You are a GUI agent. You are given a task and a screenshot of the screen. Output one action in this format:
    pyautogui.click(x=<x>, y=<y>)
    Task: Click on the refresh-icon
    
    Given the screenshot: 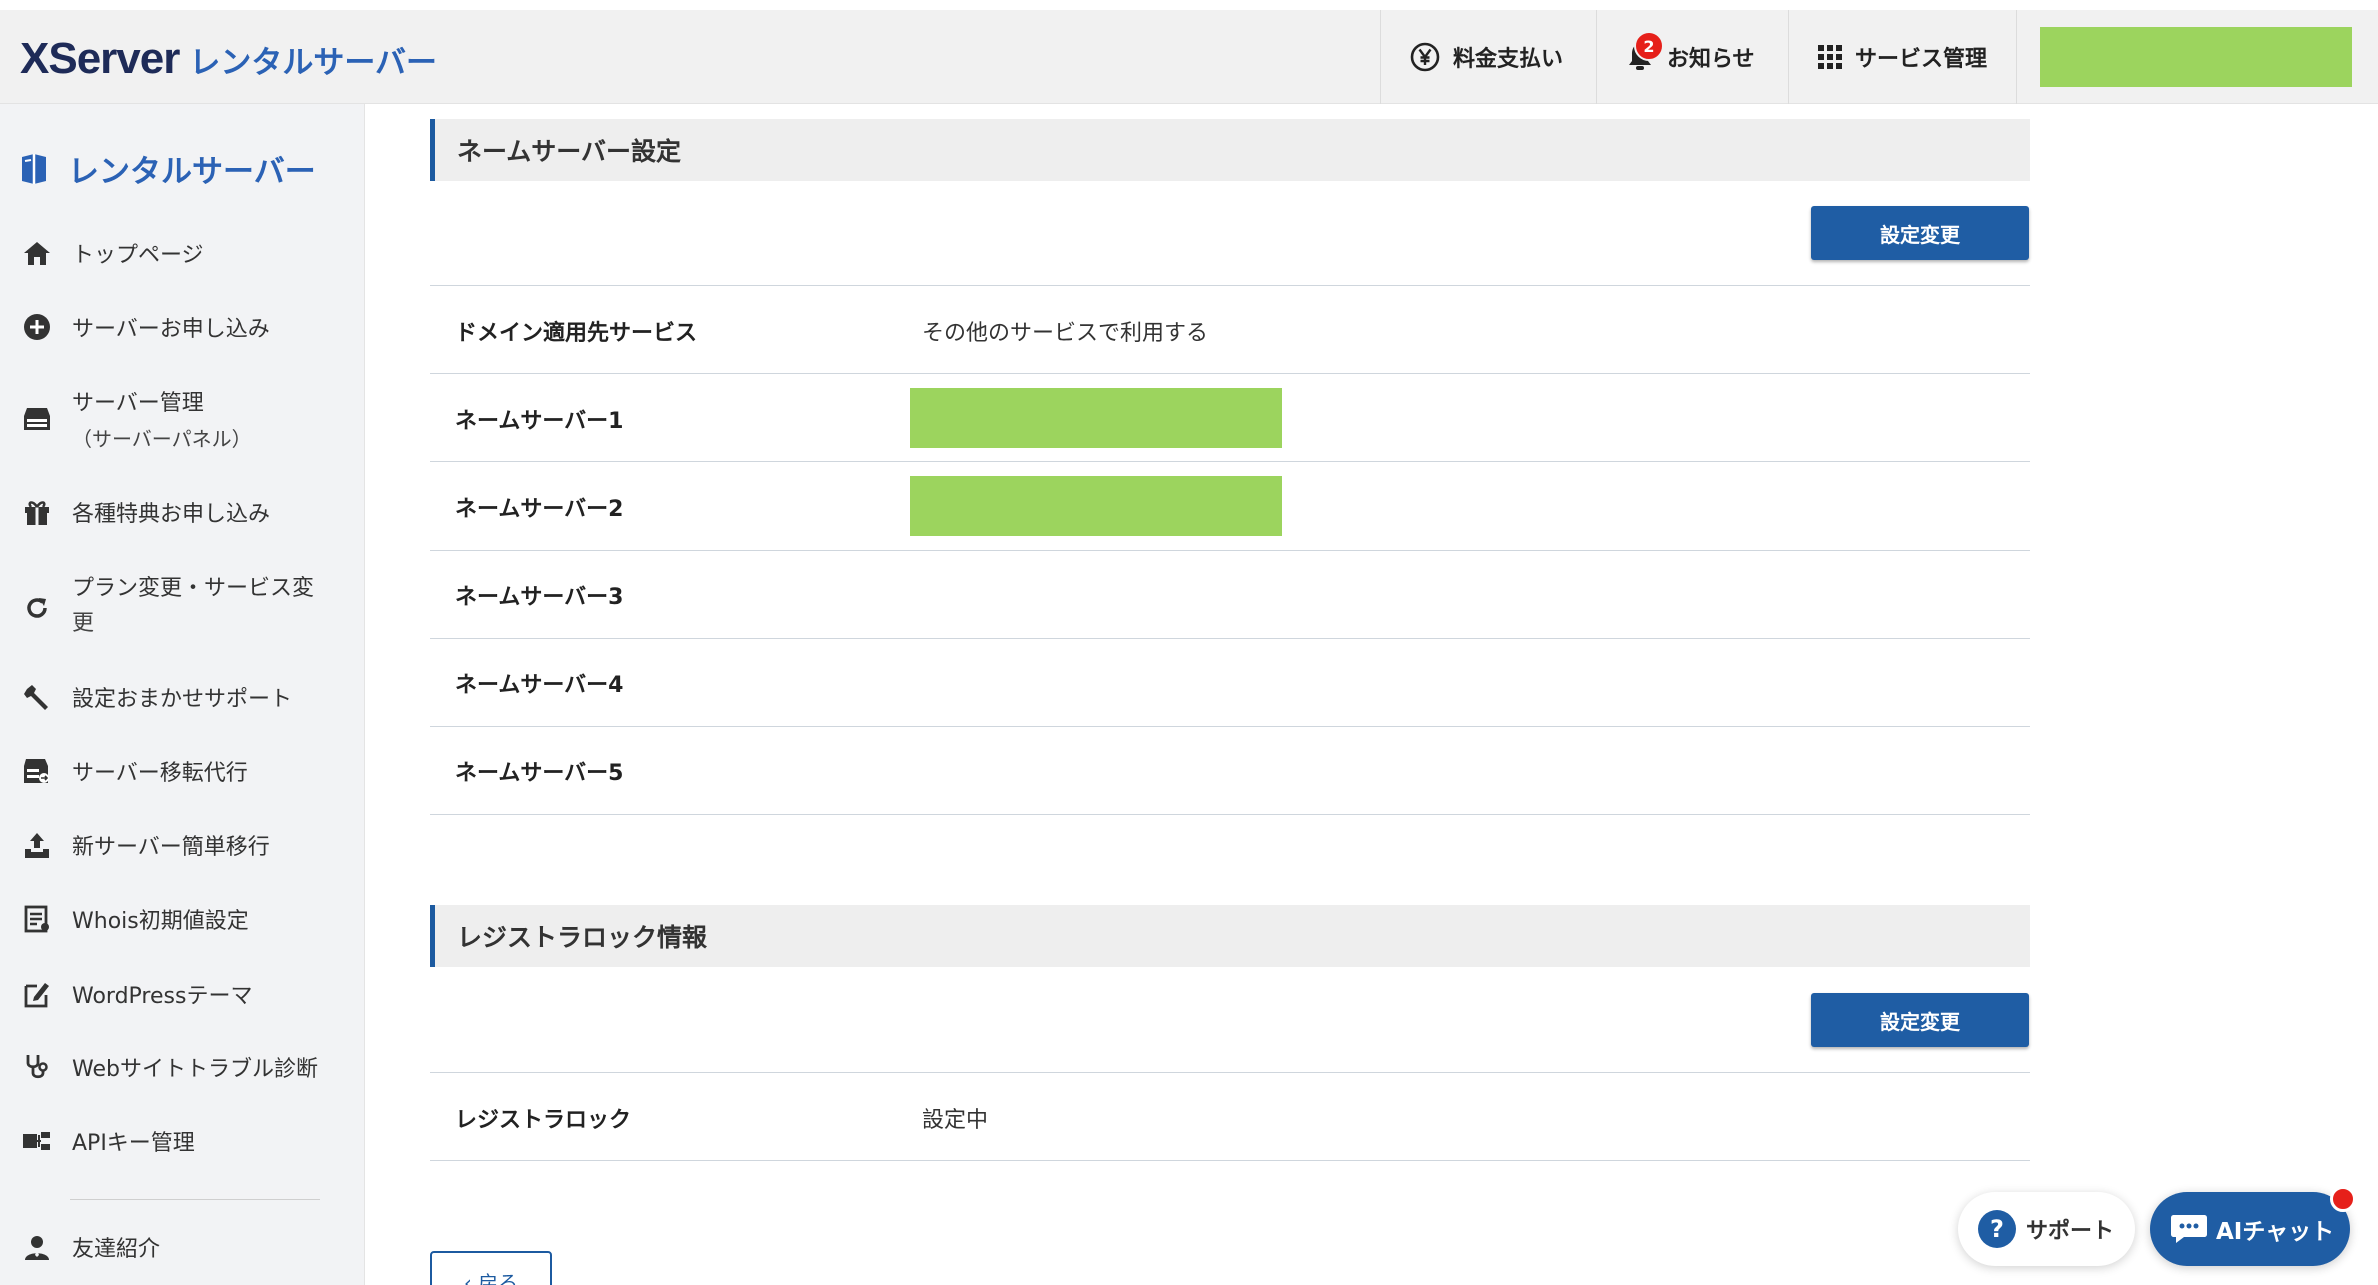 What is the action you would take?
    pyautogui.click(x=37, y=608)
    